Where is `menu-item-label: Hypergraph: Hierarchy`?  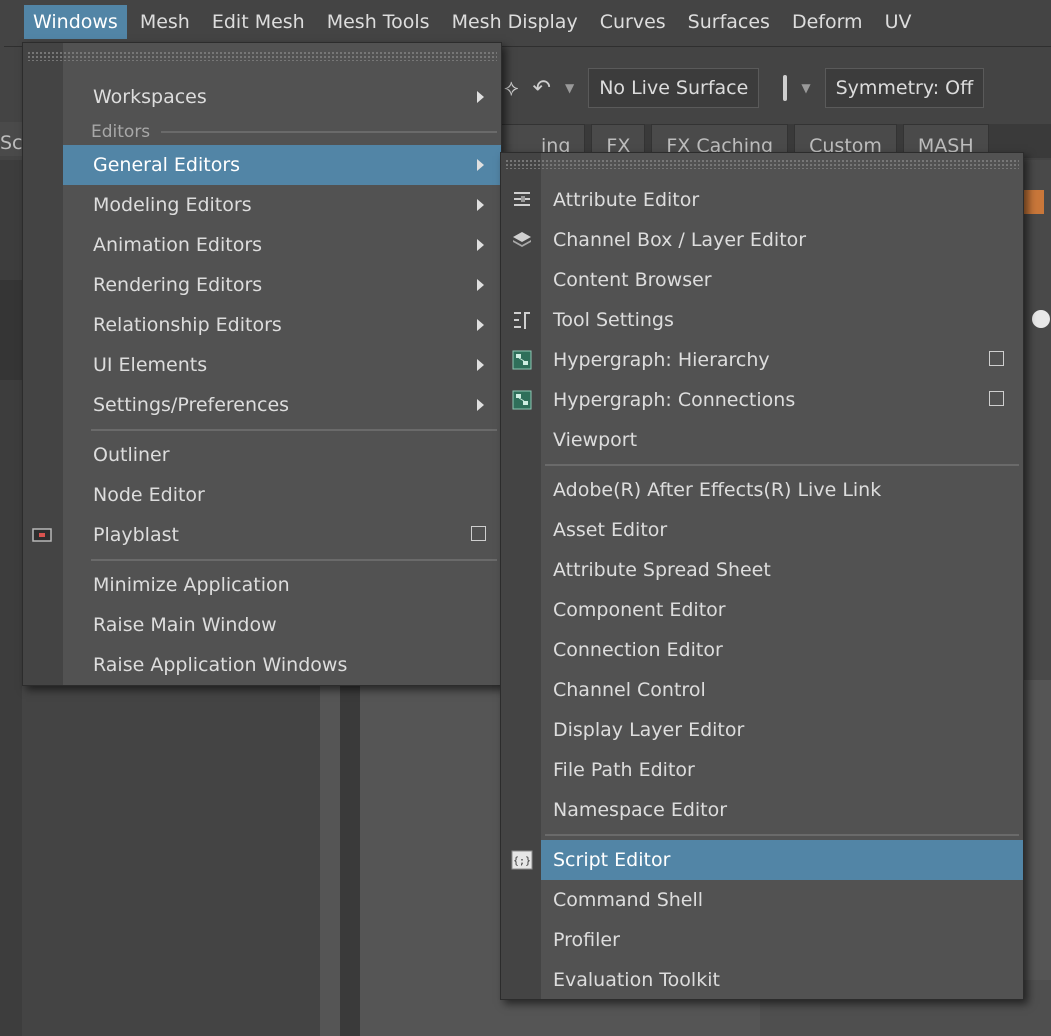
menu-item-label: Hypergraph: Hierarchy is located at coordinates (661, 360).